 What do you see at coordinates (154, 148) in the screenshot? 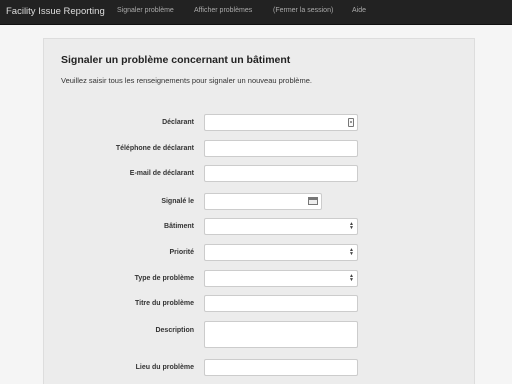
I see `phone-label: Téléphone de déclarant` at bounding box center [154, 148].